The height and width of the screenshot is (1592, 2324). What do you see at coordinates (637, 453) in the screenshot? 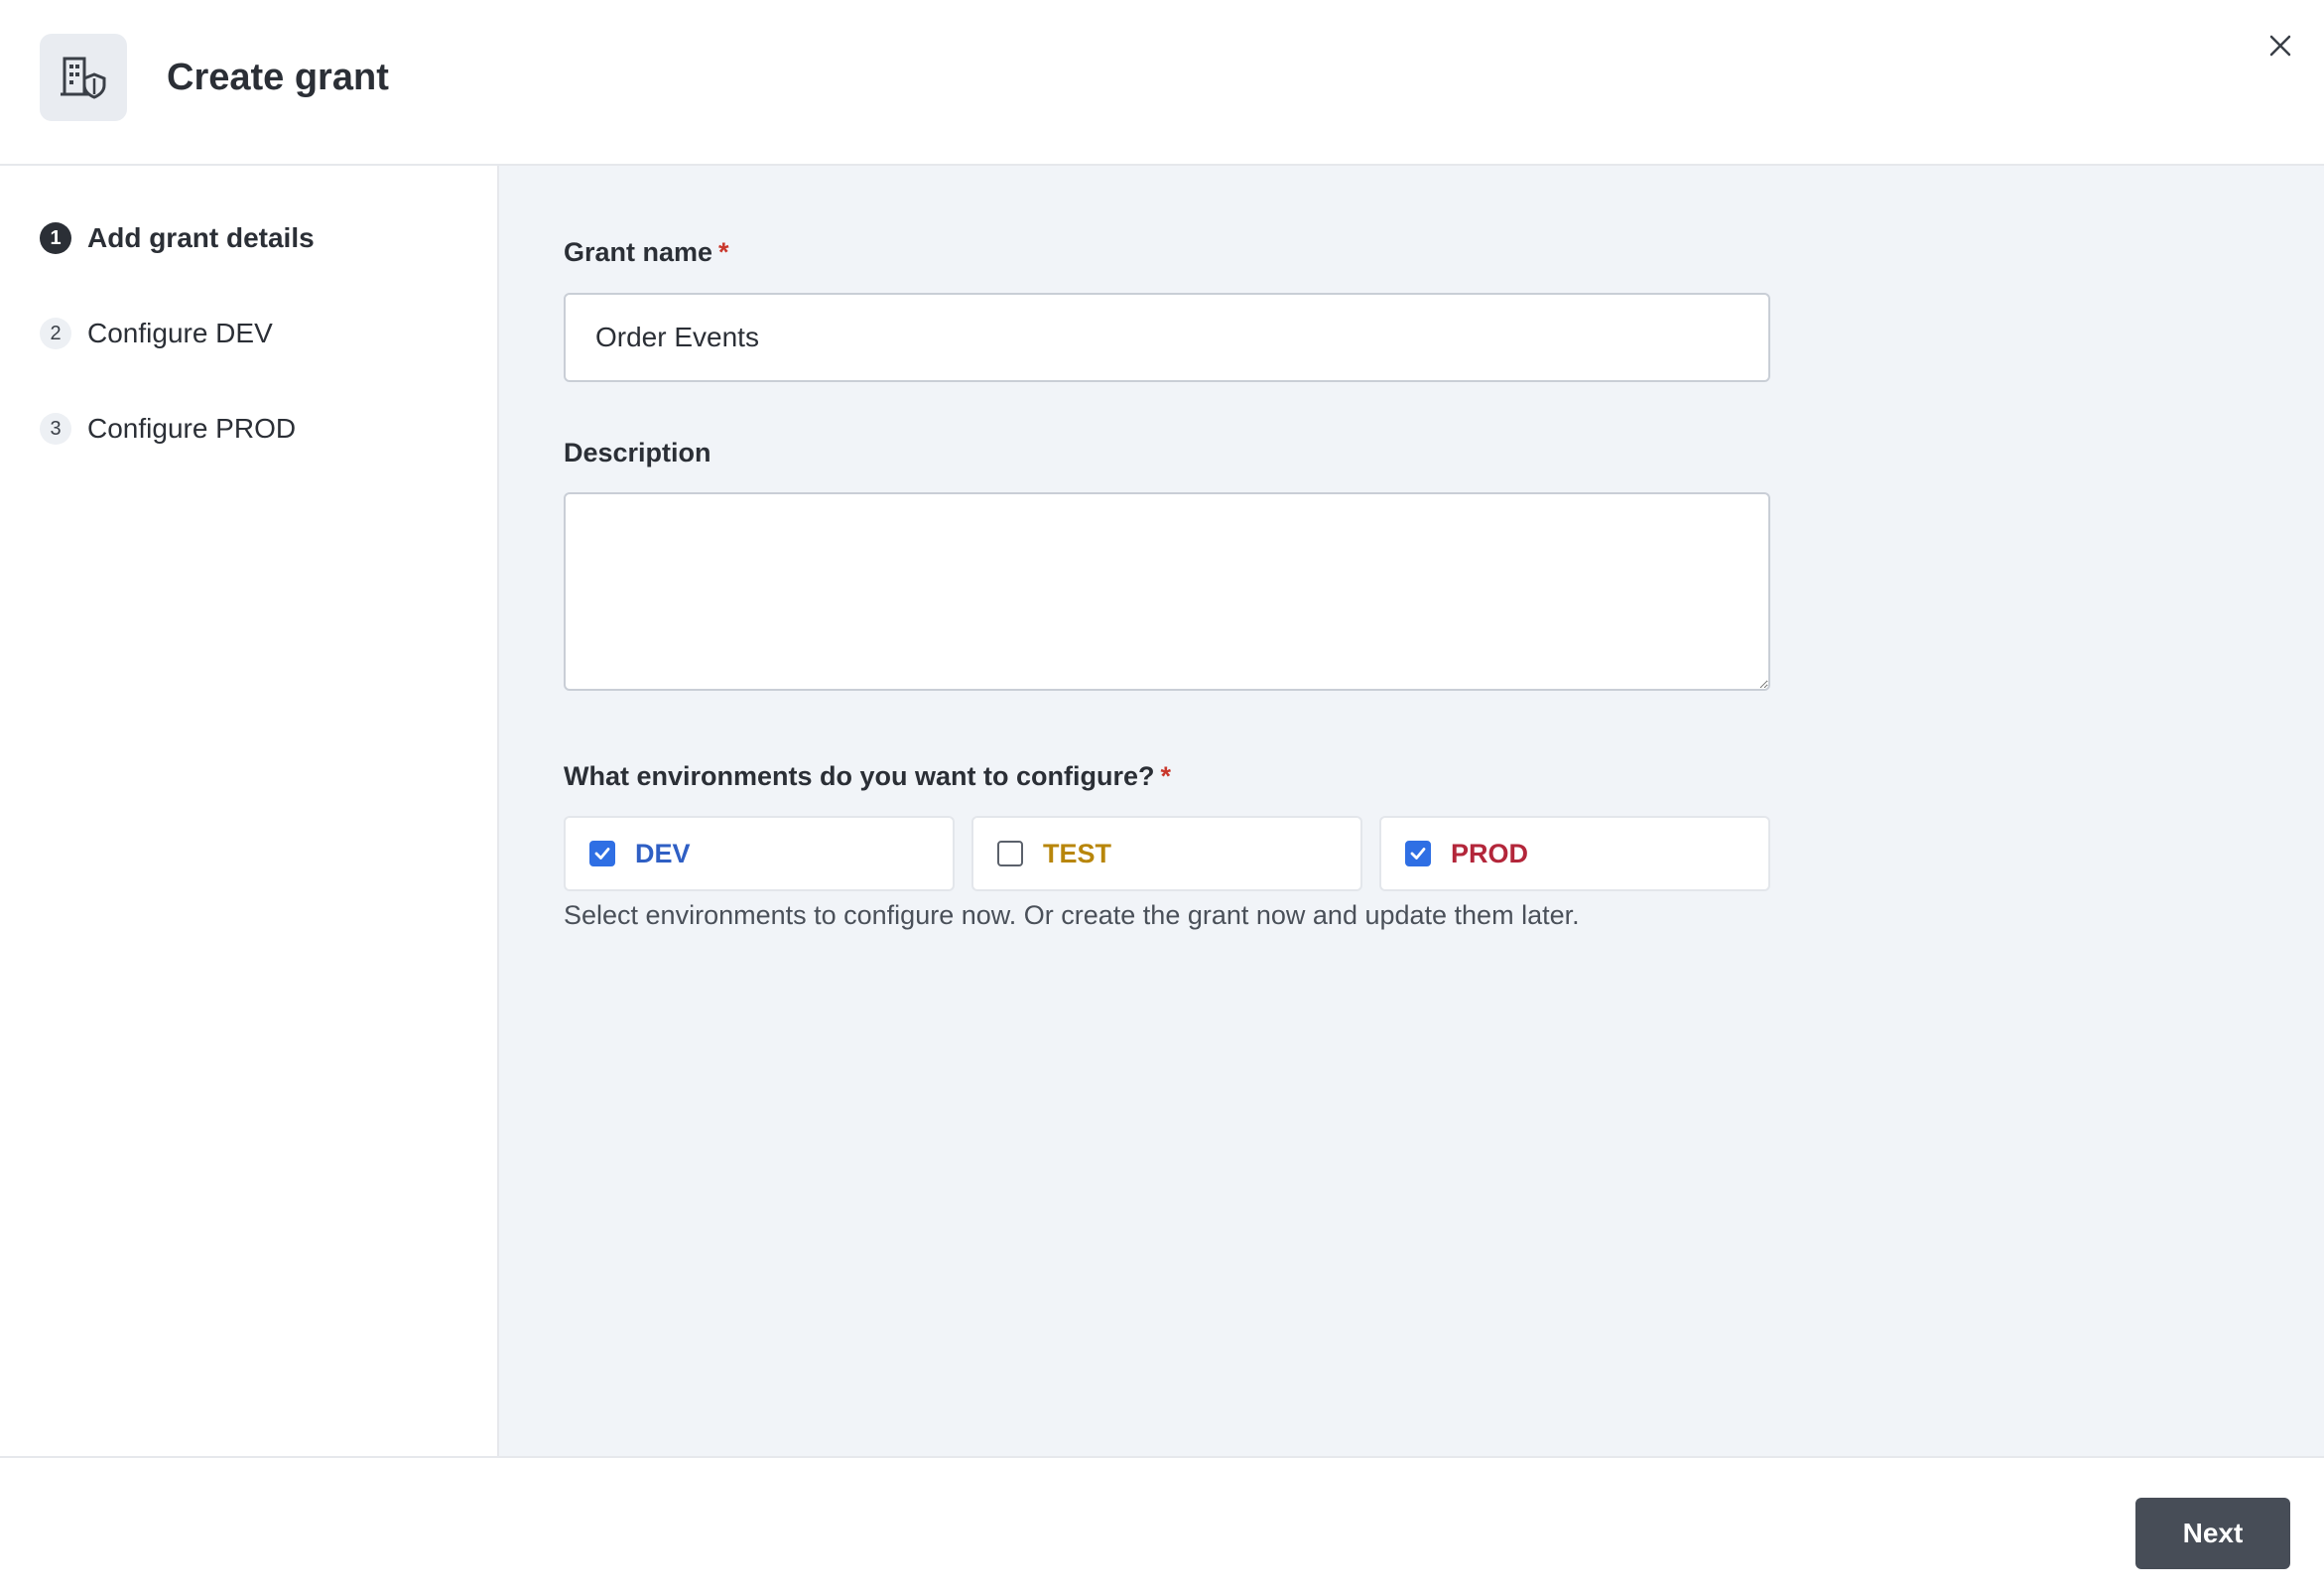
I see `description-label: Description` at bounding box center [637, 453].